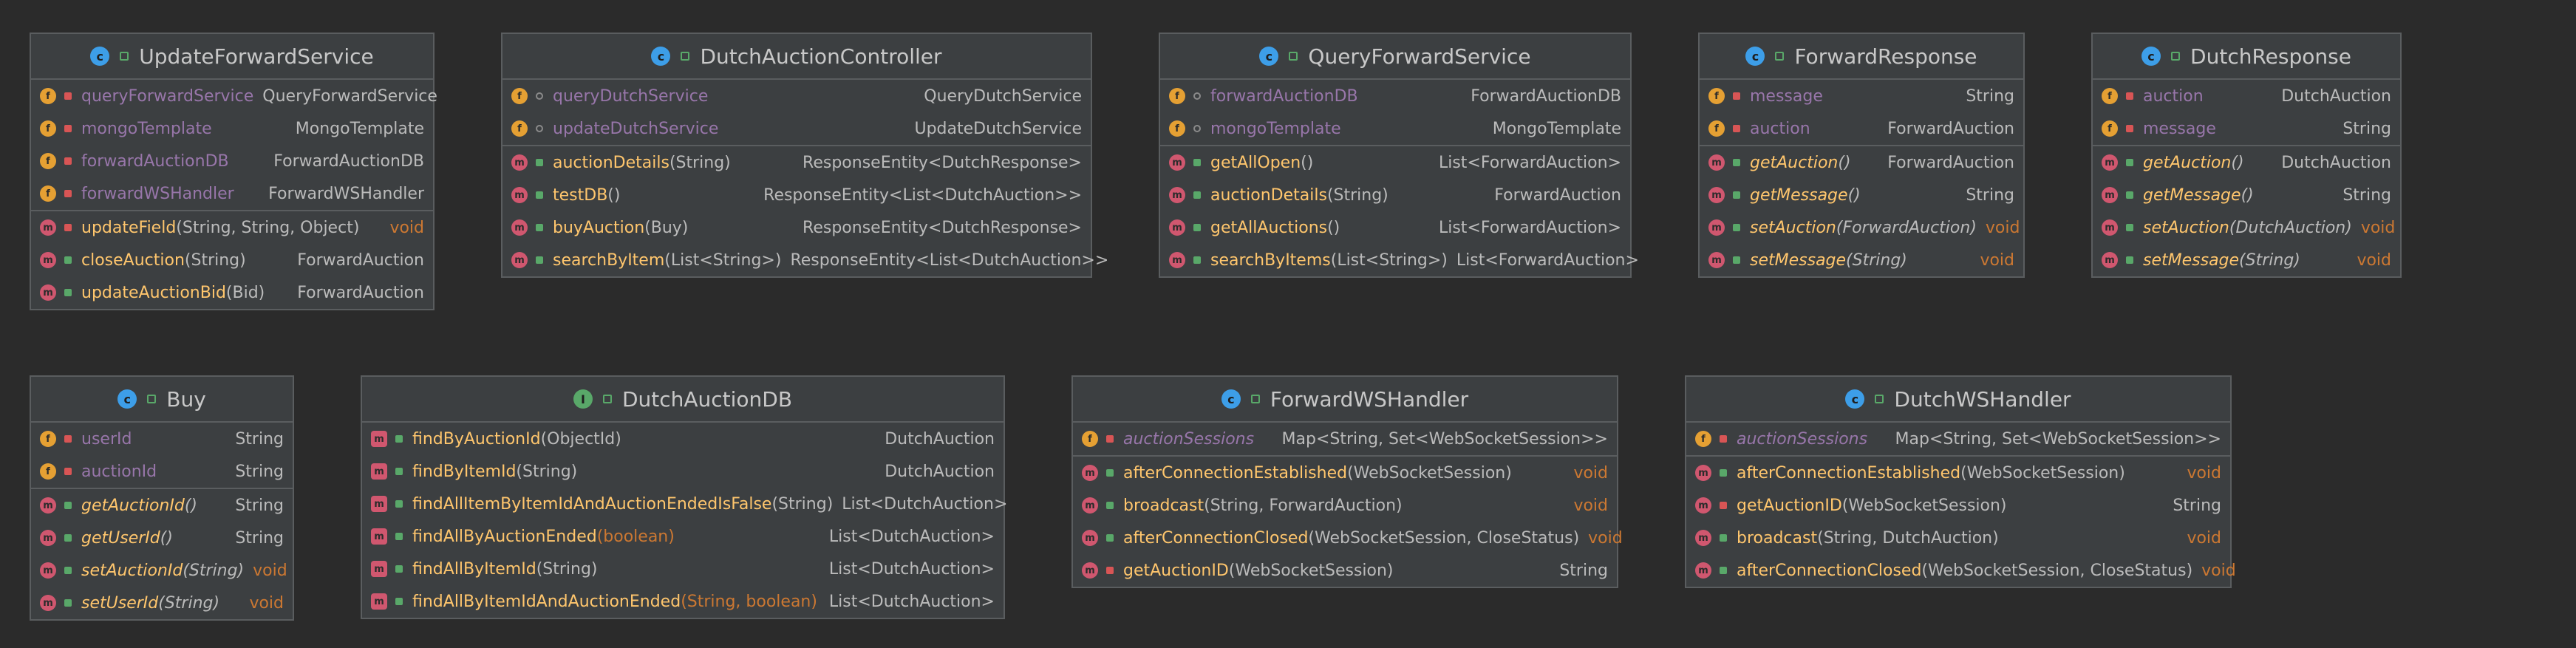 Image resolution: width=2576 pixels, height=648 pixels. Describe the element at coordinates (1861, 128) in the screenshot. I see `field-row: f auction ForwardAuction` at that location.